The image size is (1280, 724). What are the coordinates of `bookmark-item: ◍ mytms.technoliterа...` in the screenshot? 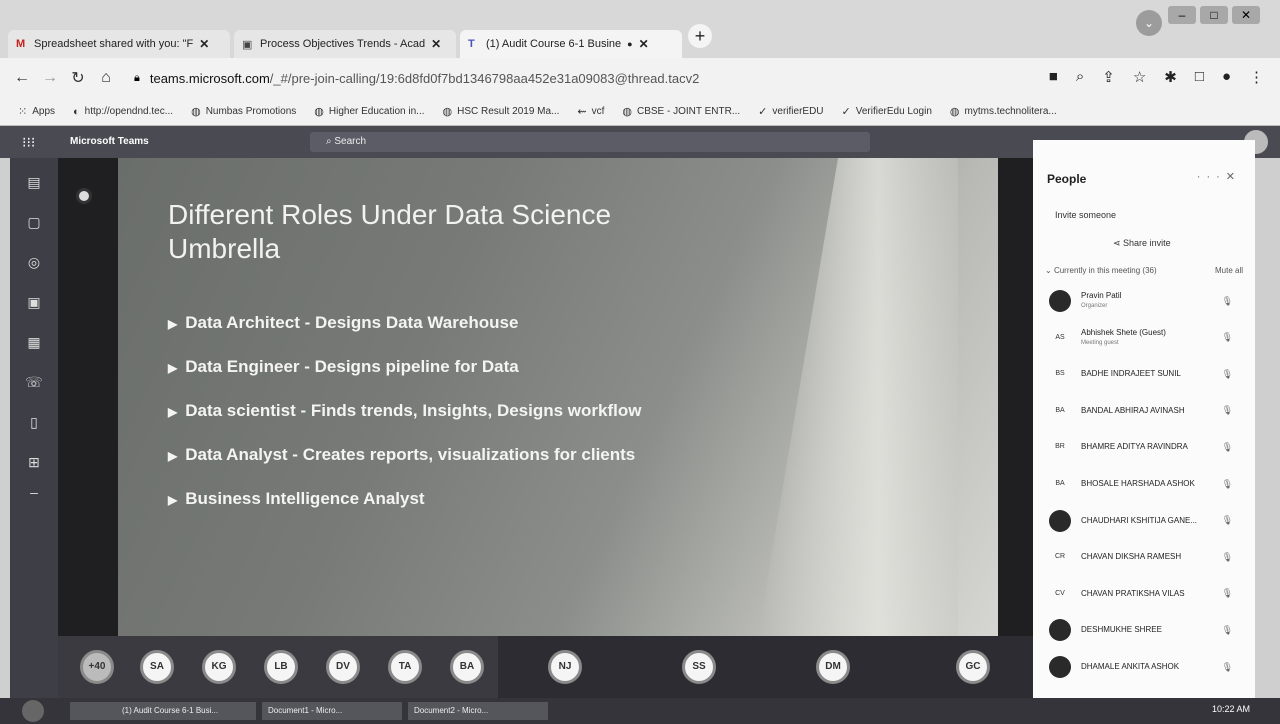 It's located at (1003, 111).